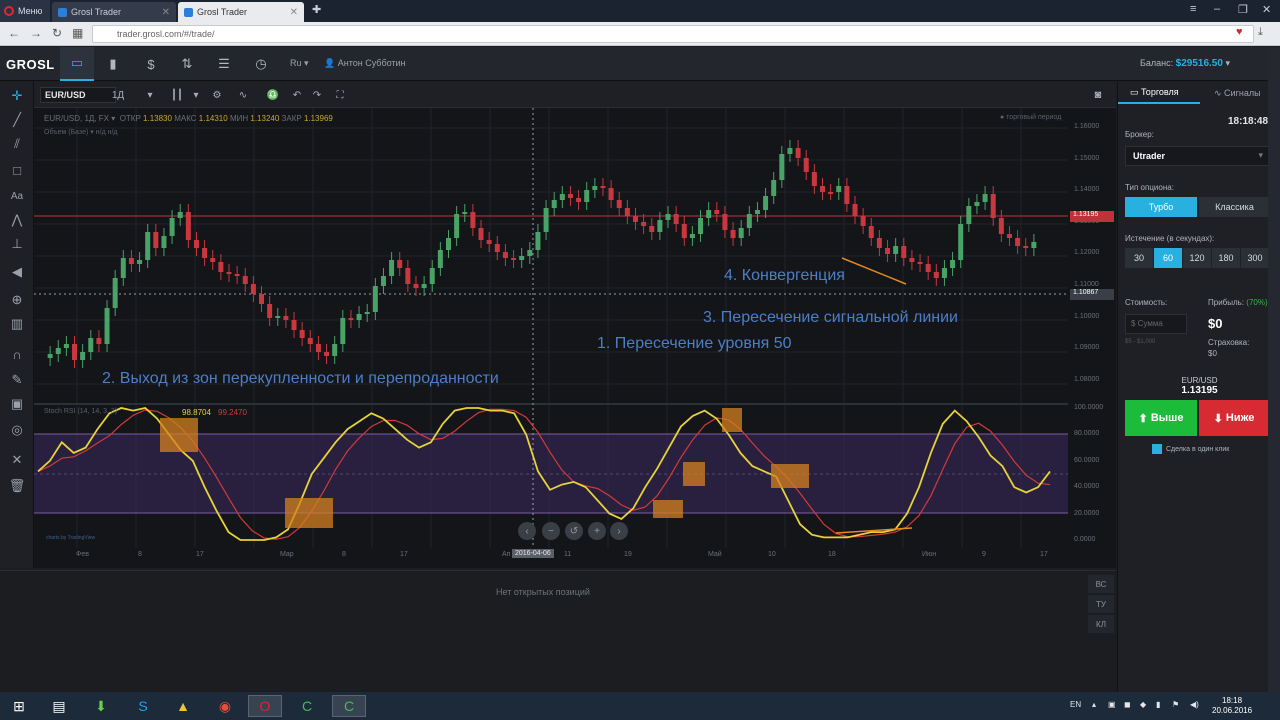  I want to click on measure-icon: ▥, so click(17, 324).